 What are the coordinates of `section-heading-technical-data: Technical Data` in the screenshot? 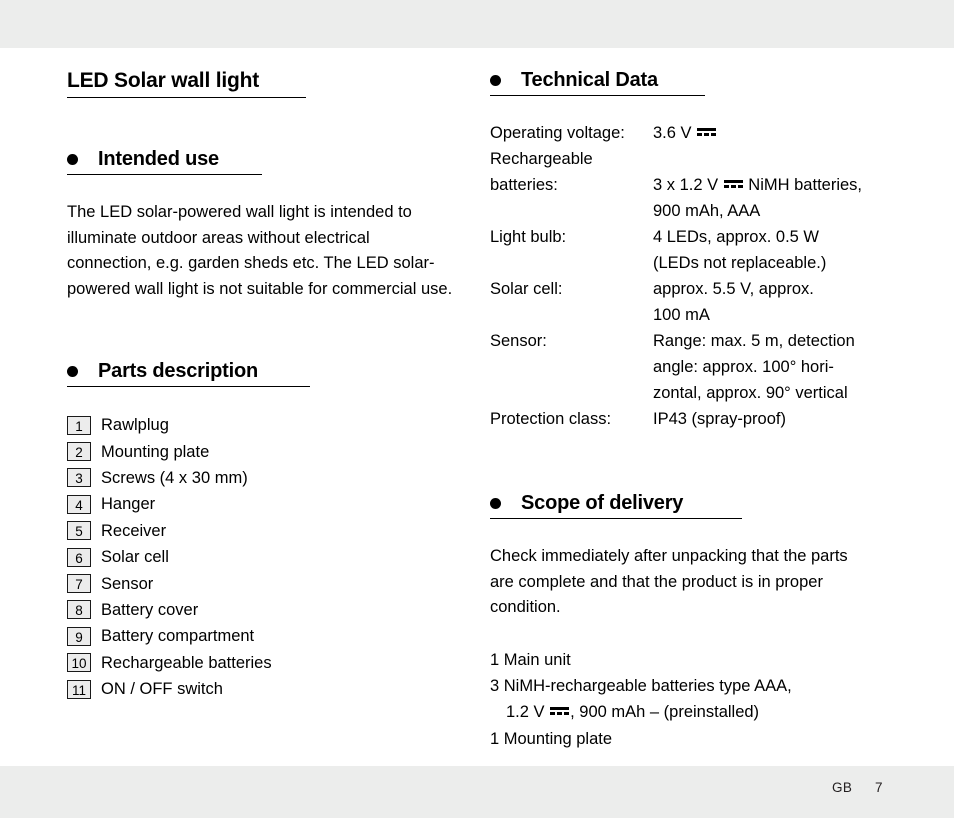 It's located at (676, 80).